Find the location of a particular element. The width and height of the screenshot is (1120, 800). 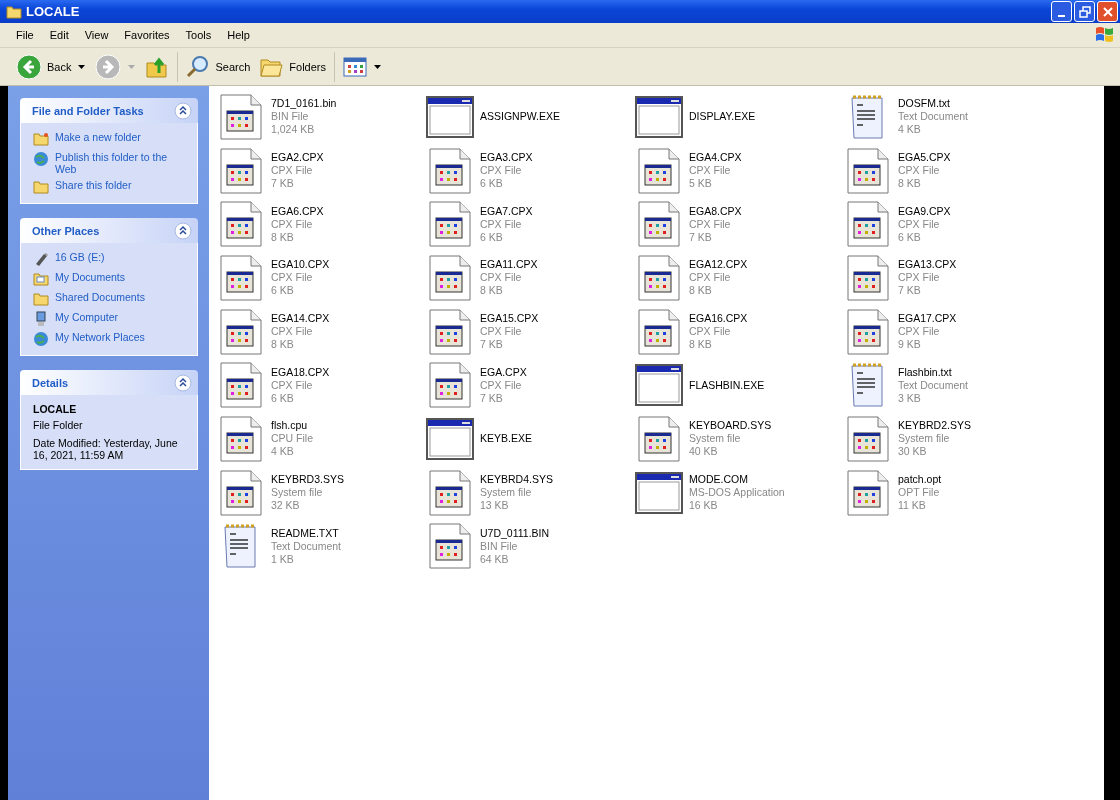

file-entry: EGA14.CPX CPX File 8 KB is located at coordinates (321, 331).